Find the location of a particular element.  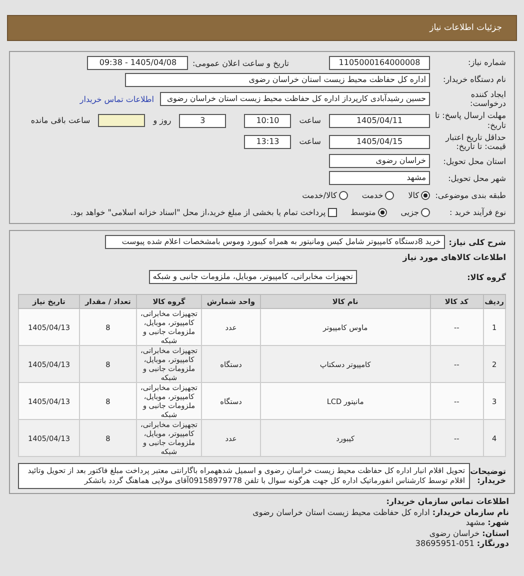

field-label: شرح کلی نیاز: is located at coordinates (477, 242).